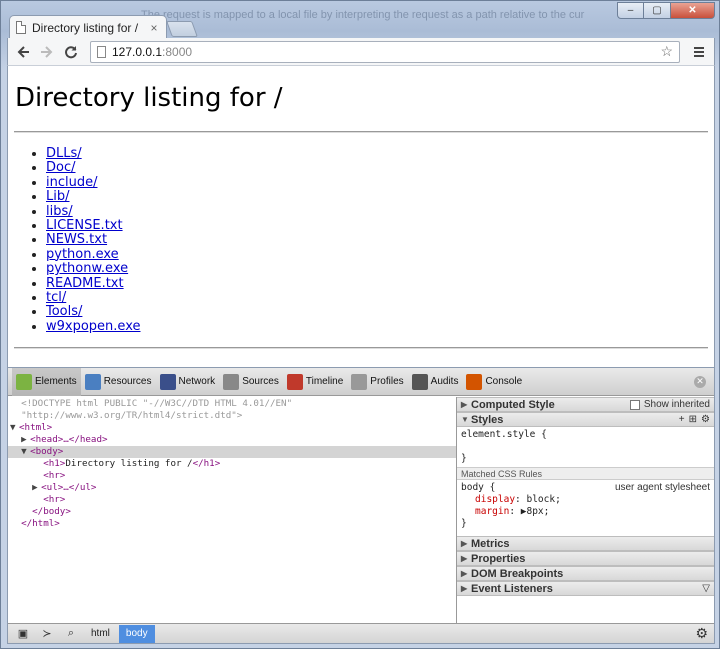  Describe the element at coordinates (585, 588) in the screenshot. I see `event-listeners-pane: ▶ Event Listeners ▽` at that location.